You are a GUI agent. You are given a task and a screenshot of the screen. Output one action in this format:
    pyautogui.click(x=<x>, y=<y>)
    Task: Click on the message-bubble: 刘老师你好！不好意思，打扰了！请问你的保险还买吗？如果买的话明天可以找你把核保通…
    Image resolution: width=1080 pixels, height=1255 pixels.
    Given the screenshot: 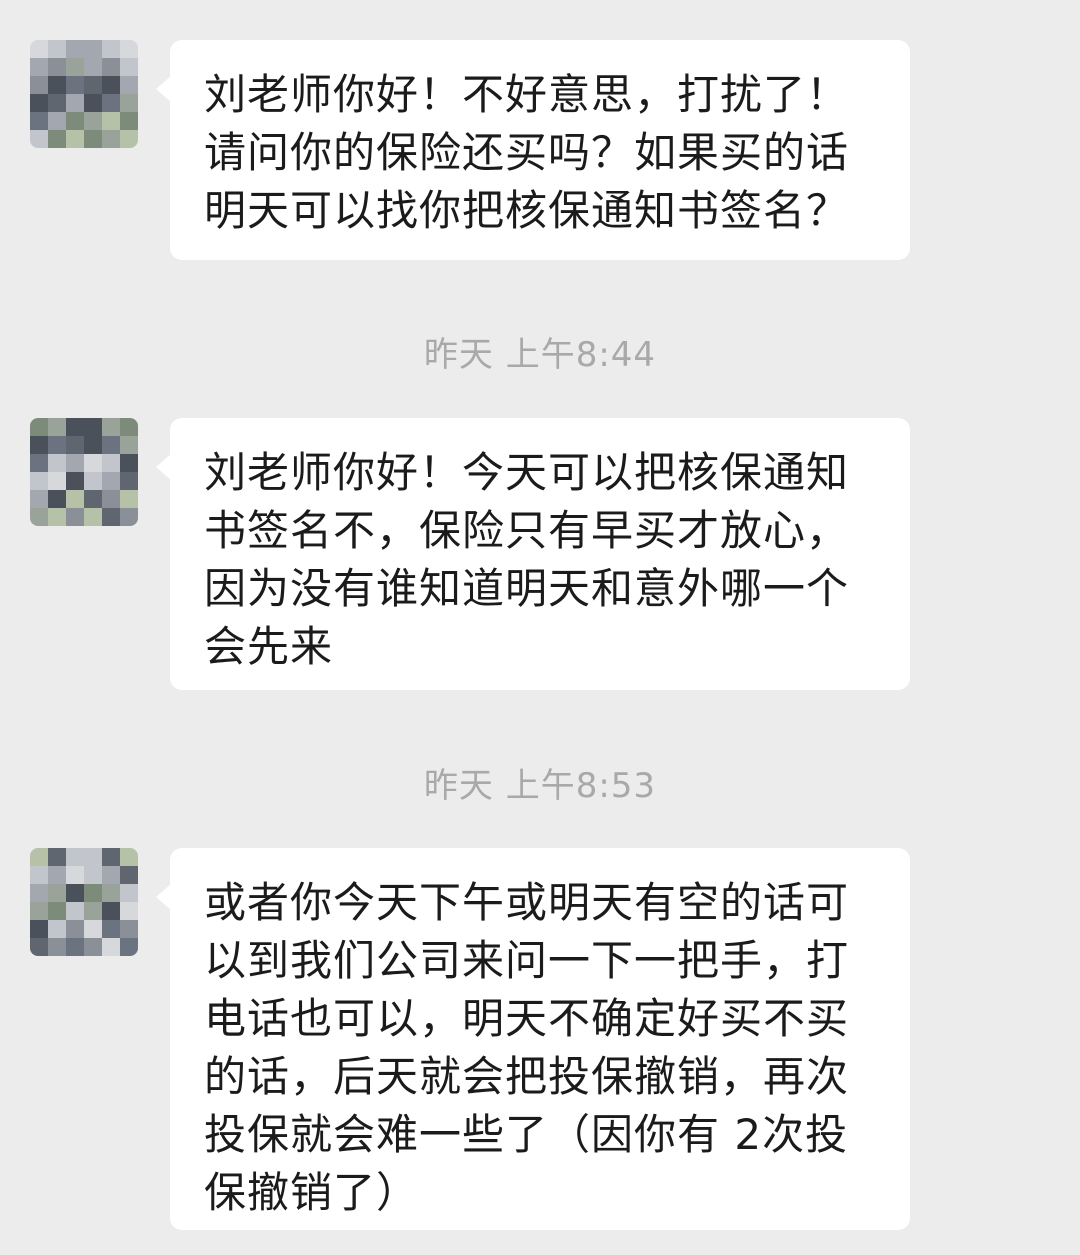 What is the action you would take?
    pyautogui.click(x=533, y=150)
    